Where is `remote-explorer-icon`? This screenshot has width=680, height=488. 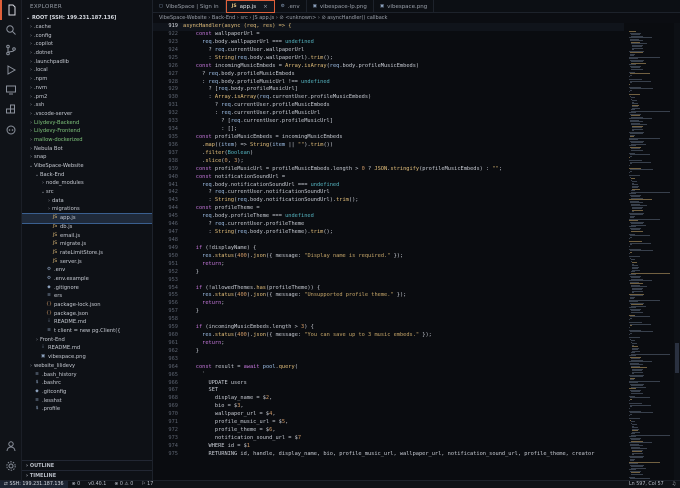 remote-explorer-icon is located at coordinates (11, 90).